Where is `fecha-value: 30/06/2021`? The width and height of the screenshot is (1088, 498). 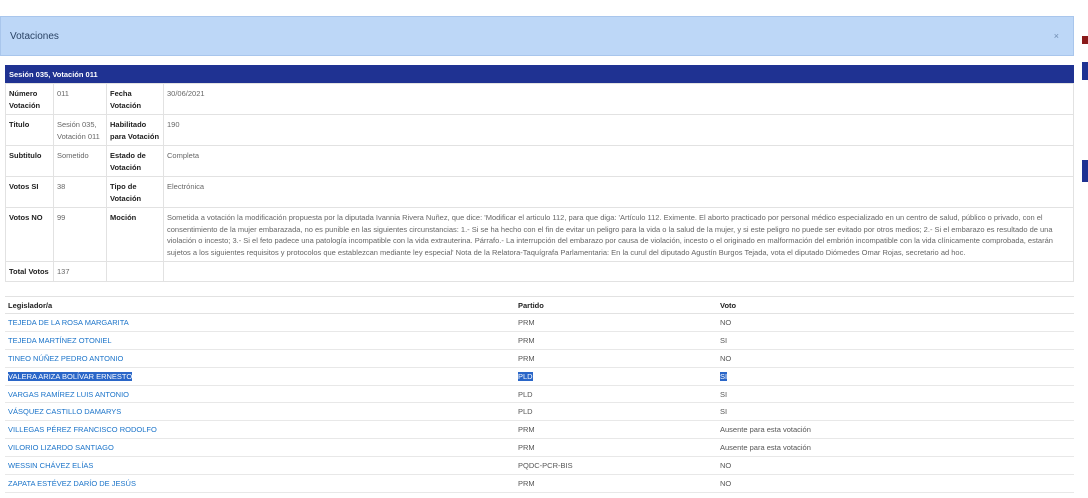 fecha-value: 30/06/2021 is located at coordinates (618, 99).